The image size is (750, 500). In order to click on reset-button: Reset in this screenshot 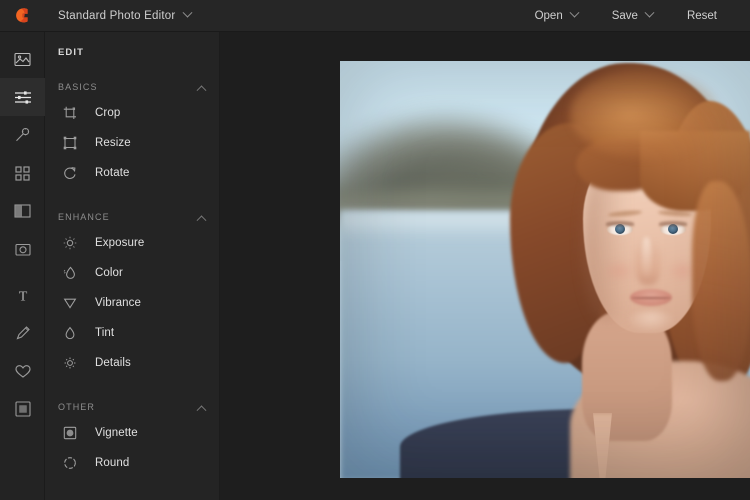, I will do `click(702, 16)`.